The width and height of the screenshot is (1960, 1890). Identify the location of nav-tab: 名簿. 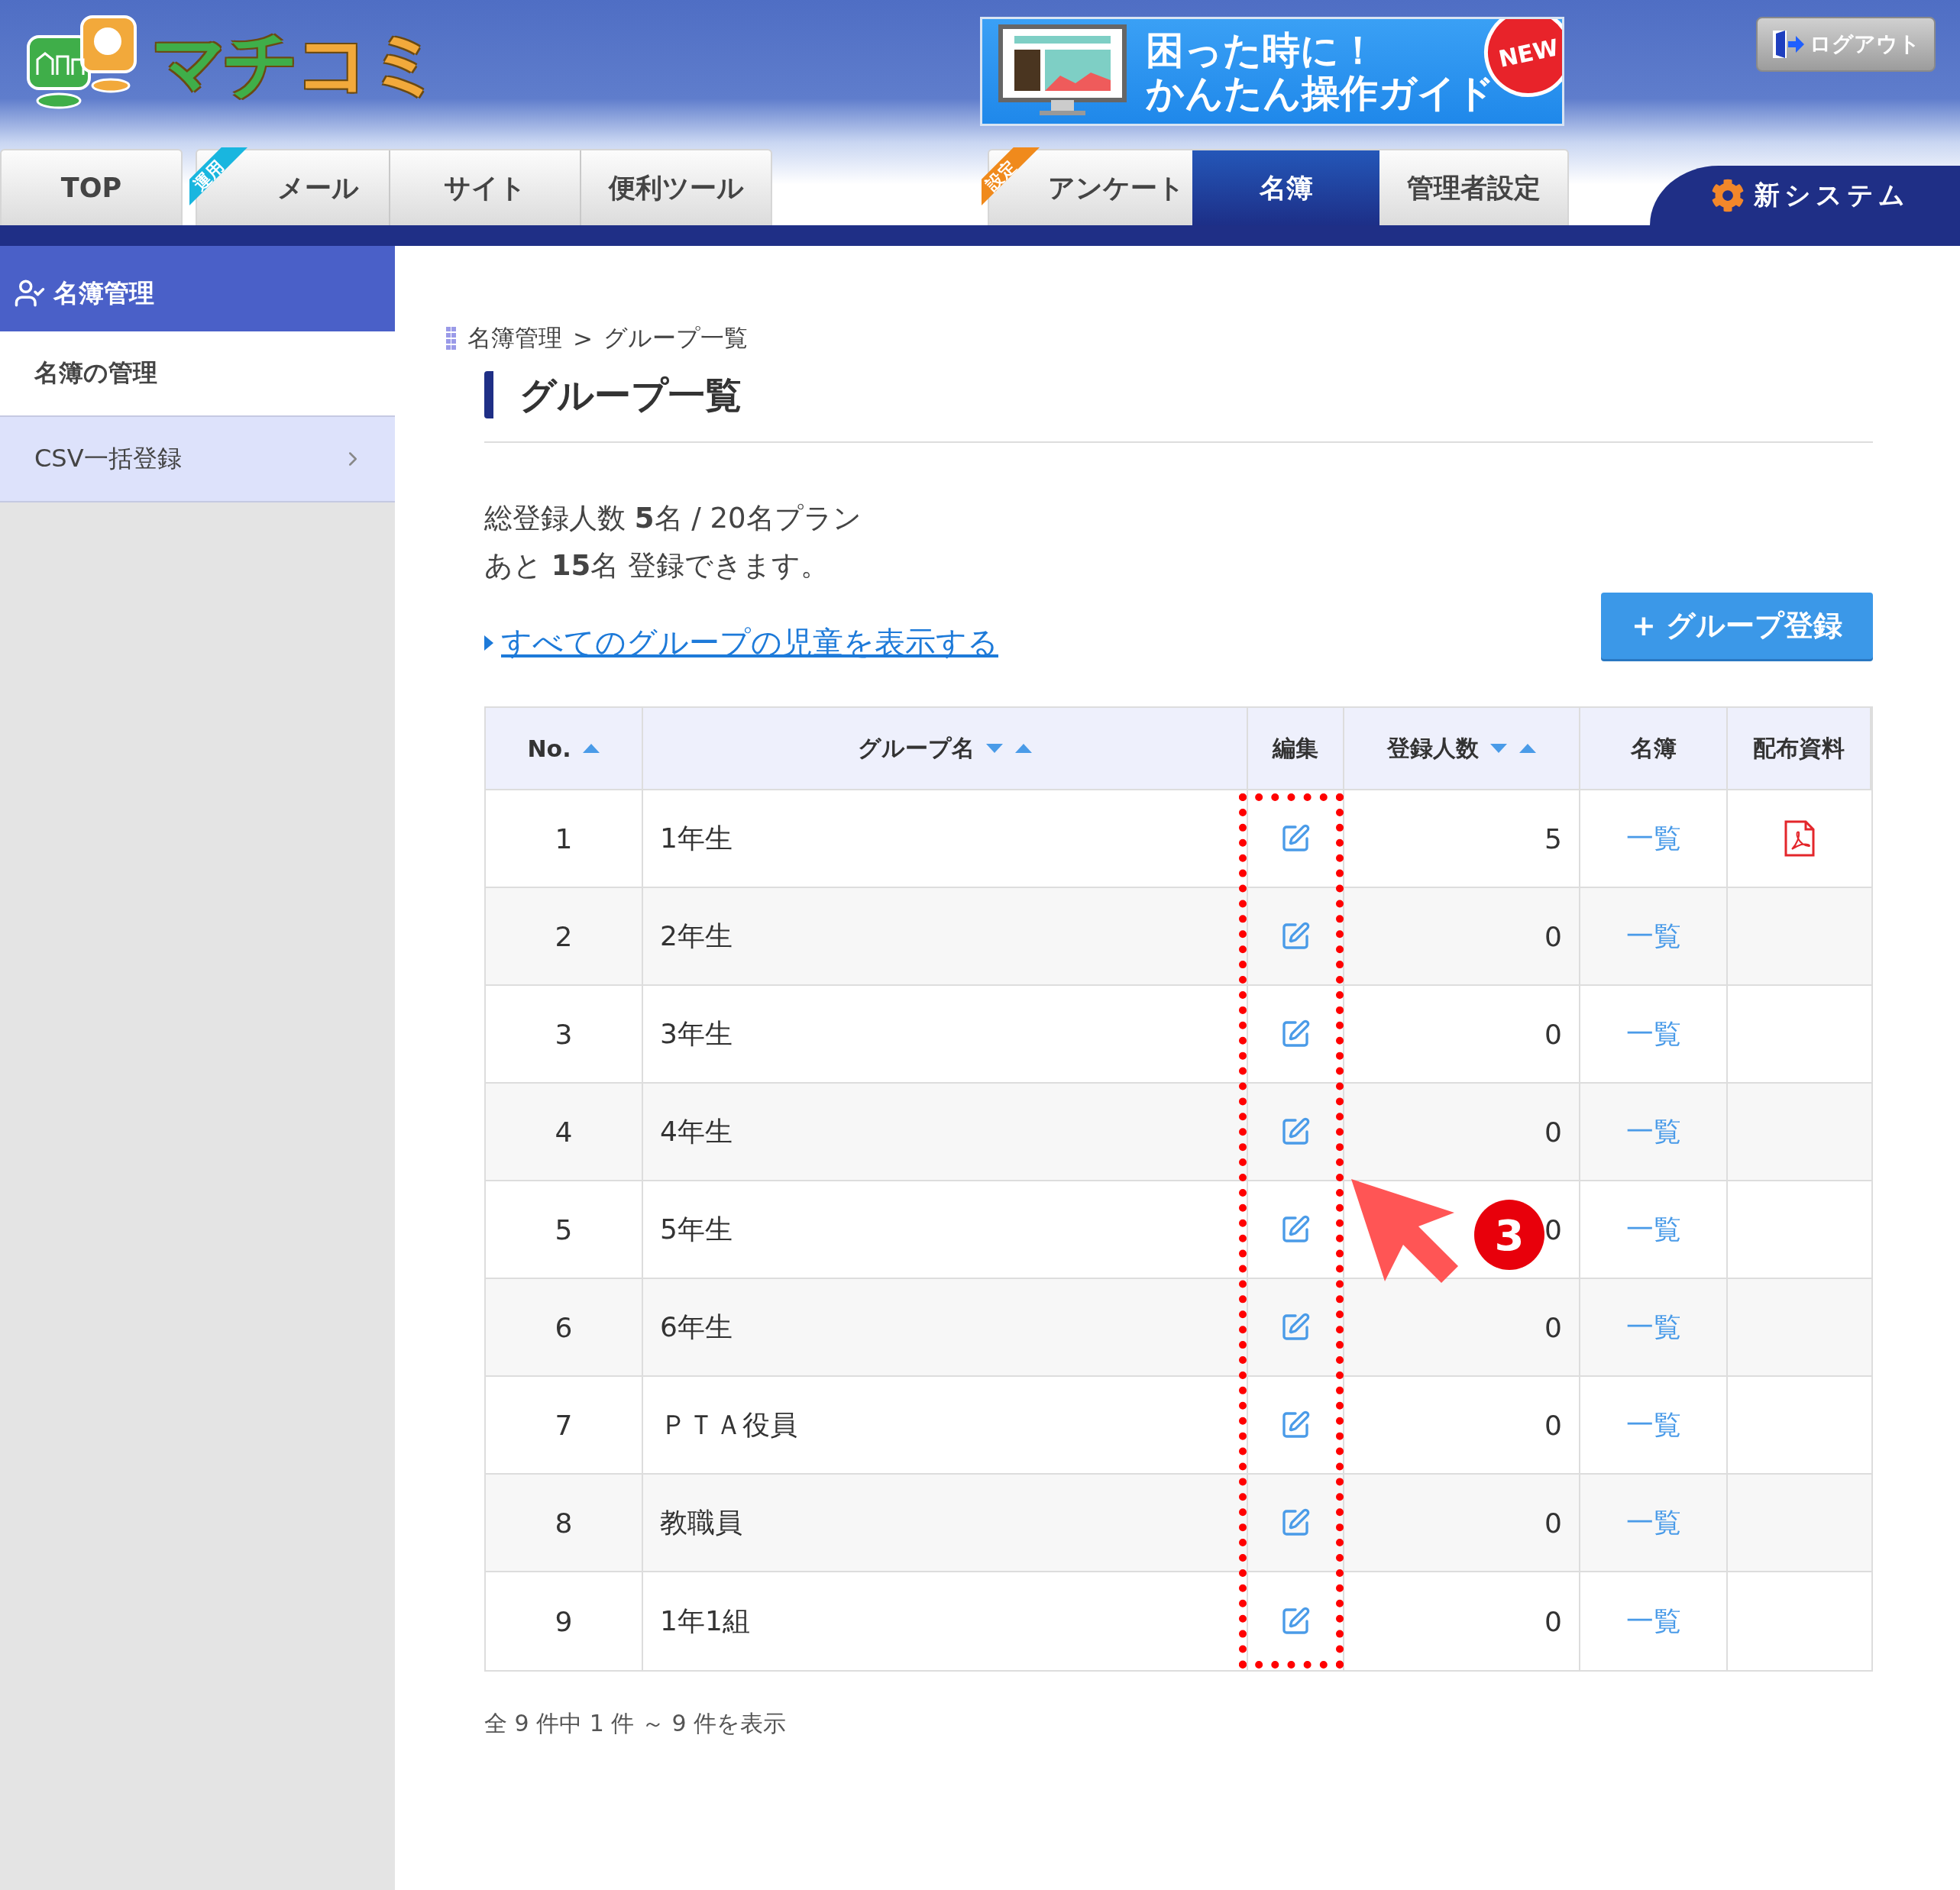
(1285, 187).